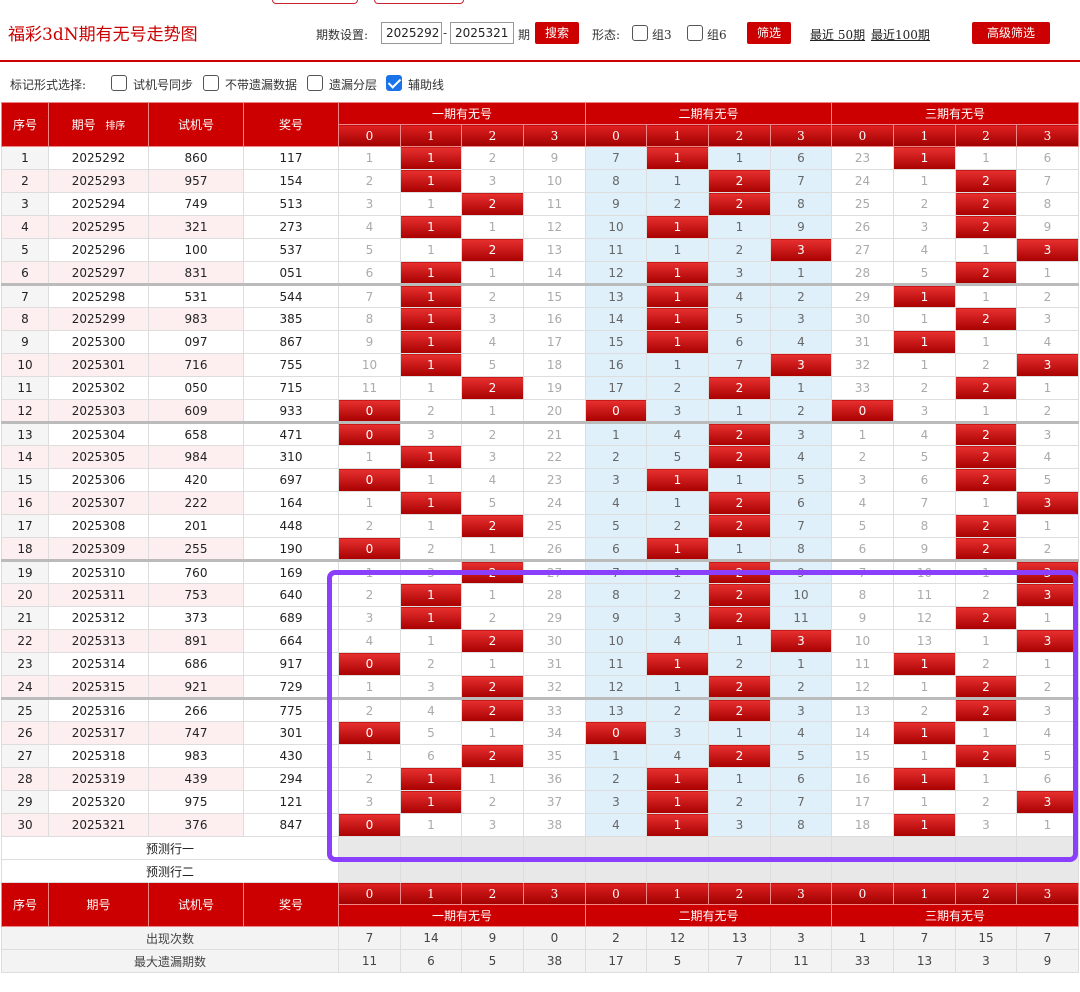  Describe the element at coordinates (315, 83) in the screenshot. I see `miss-layer-checkbox` at that location.